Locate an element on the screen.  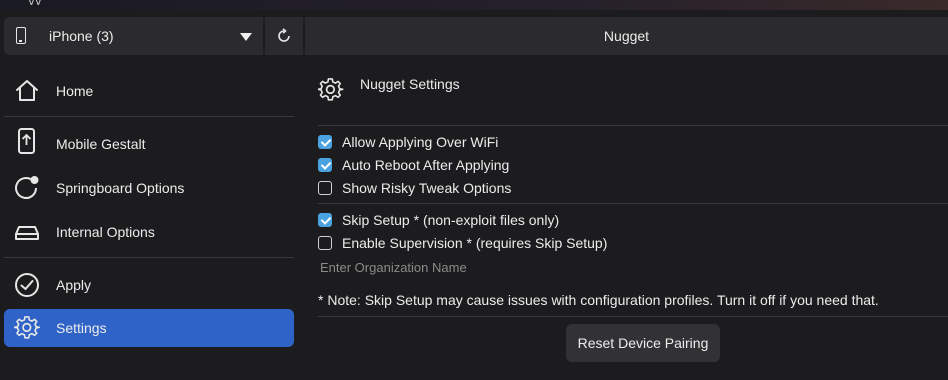
window-top-strip: ᐯᐯ is located at coordinates (474, 5).